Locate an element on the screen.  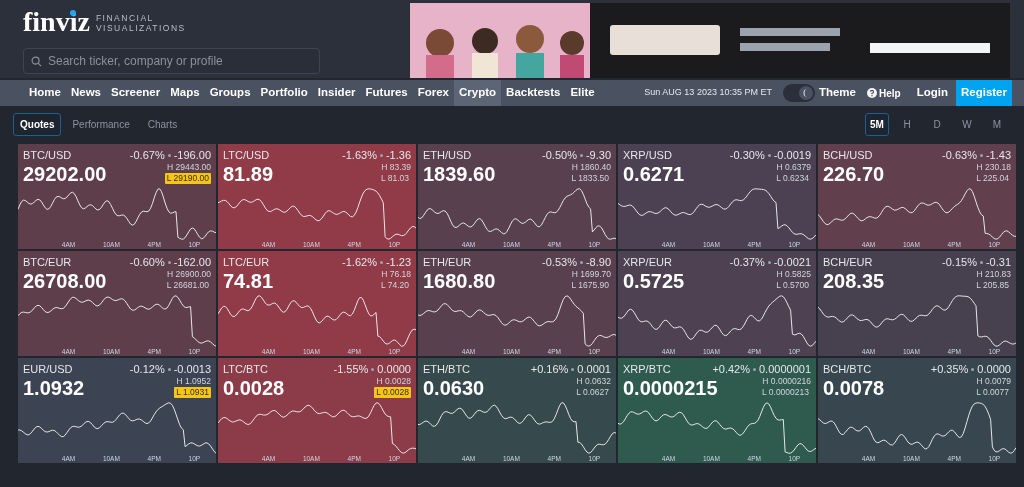
change-percent: -0.37% is located at coordinates (747, 262).